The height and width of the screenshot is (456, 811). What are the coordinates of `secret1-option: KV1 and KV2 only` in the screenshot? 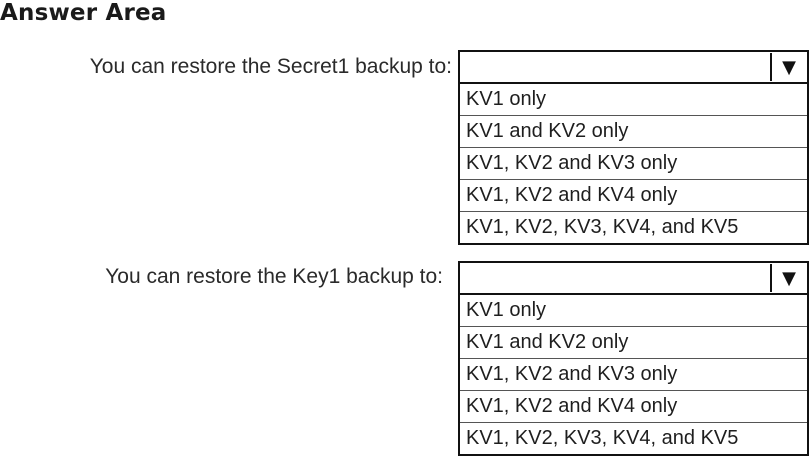 It's located at (633, 132).